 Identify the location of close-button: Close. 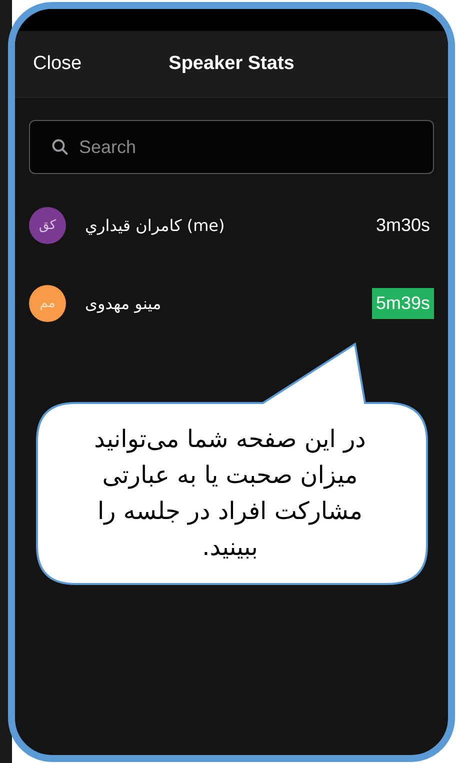
(57, 64).